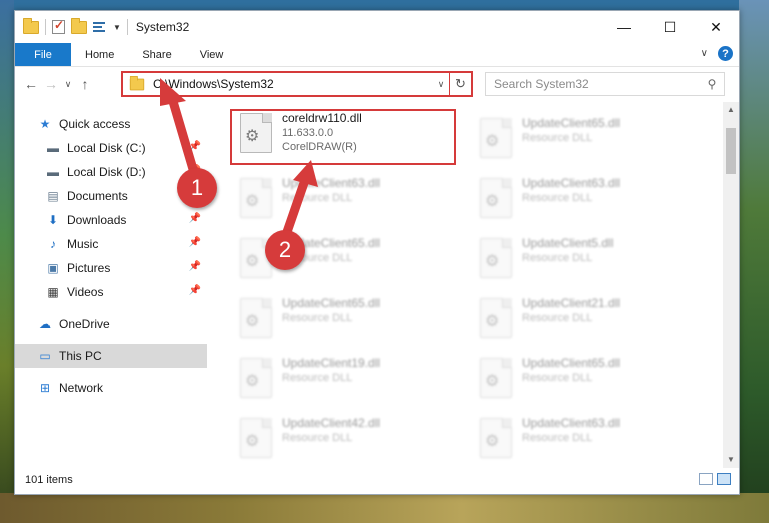  I want to click on expand-ribbon-icon: ∨, so click(704, 53).